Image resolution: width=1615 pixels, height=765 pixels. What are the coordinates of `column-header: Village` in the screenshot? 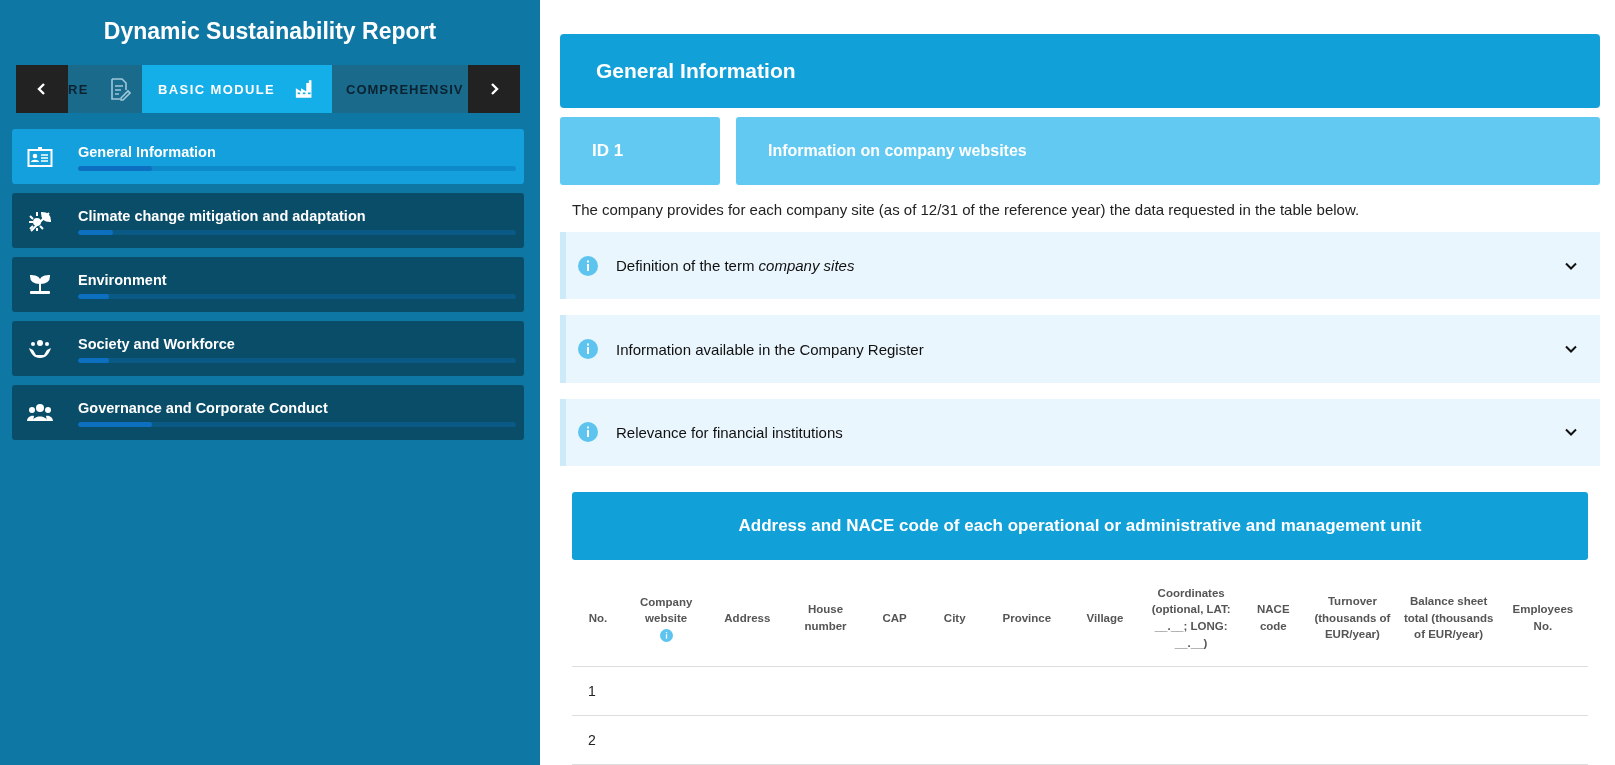 It's located at (1105, 618).